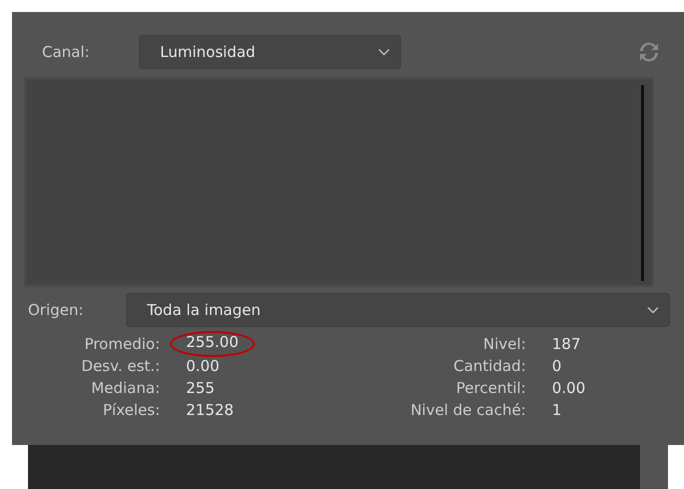 This screenshot has width=684, height=489. Describe the element at coordinates (212, 344) in the screenshot. I see `stat-value: 255.00` at that location.